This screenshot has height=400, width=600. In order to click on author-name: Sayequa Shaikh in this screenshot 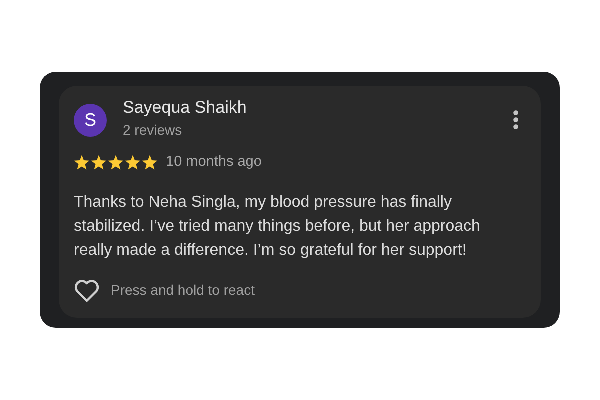, I will do `click(185, 108)`.